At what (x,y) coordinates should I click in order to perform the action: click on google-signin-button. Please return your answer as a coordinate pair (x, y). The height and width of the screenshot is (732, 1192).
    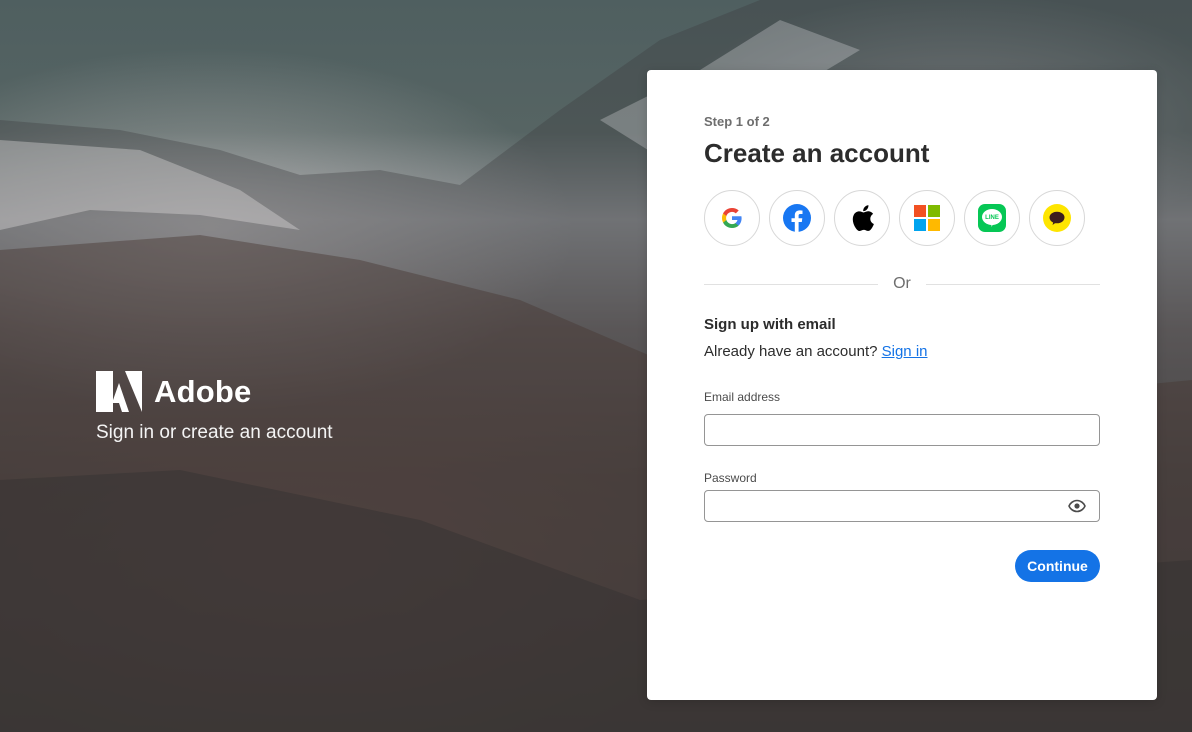
    Looking at the image, I should click on (732, 218).